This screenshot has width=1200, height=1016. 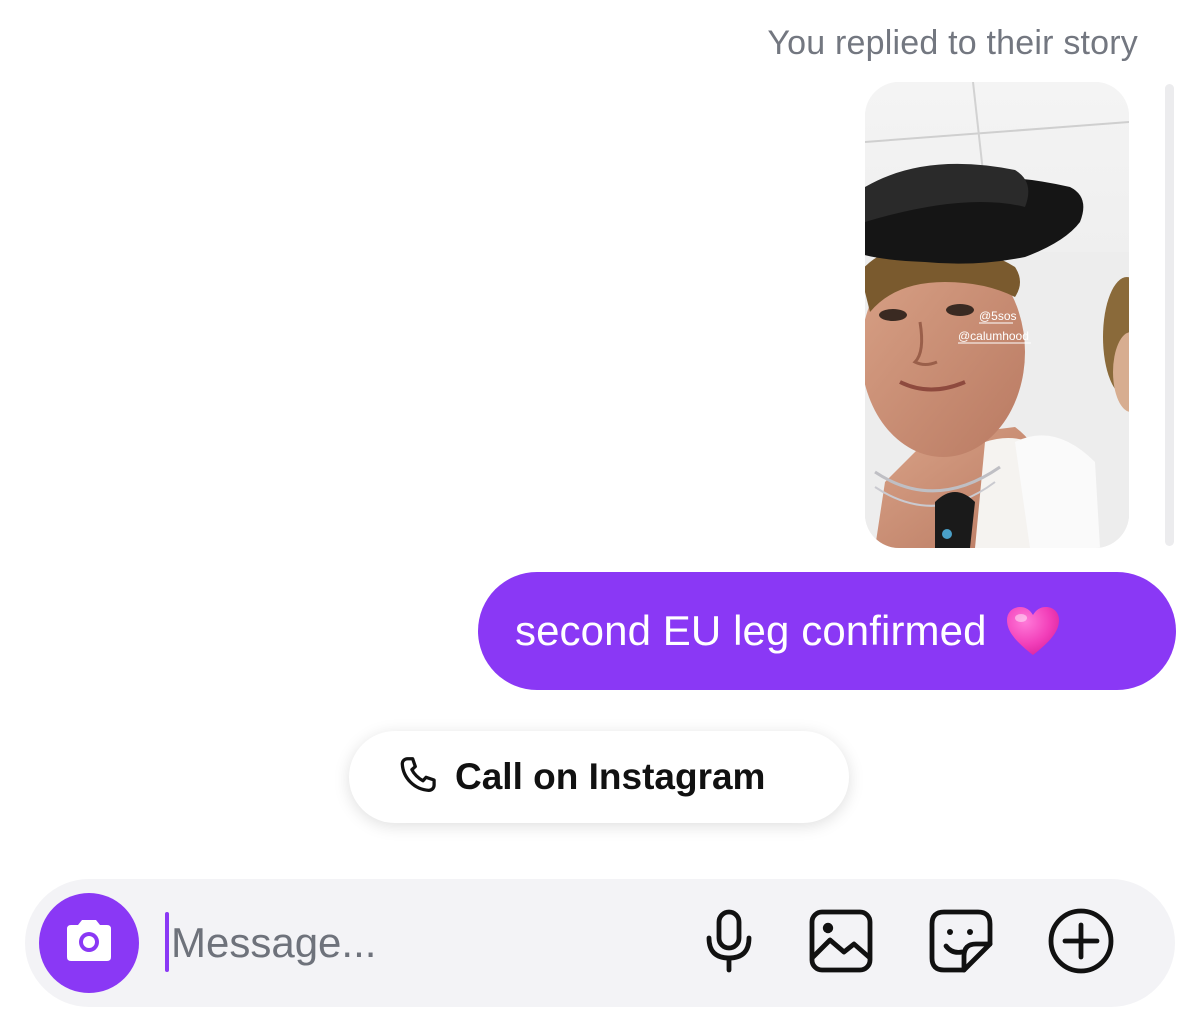 I want to click on story-tag-5sos: @5sos, so click(x=998, y=316).